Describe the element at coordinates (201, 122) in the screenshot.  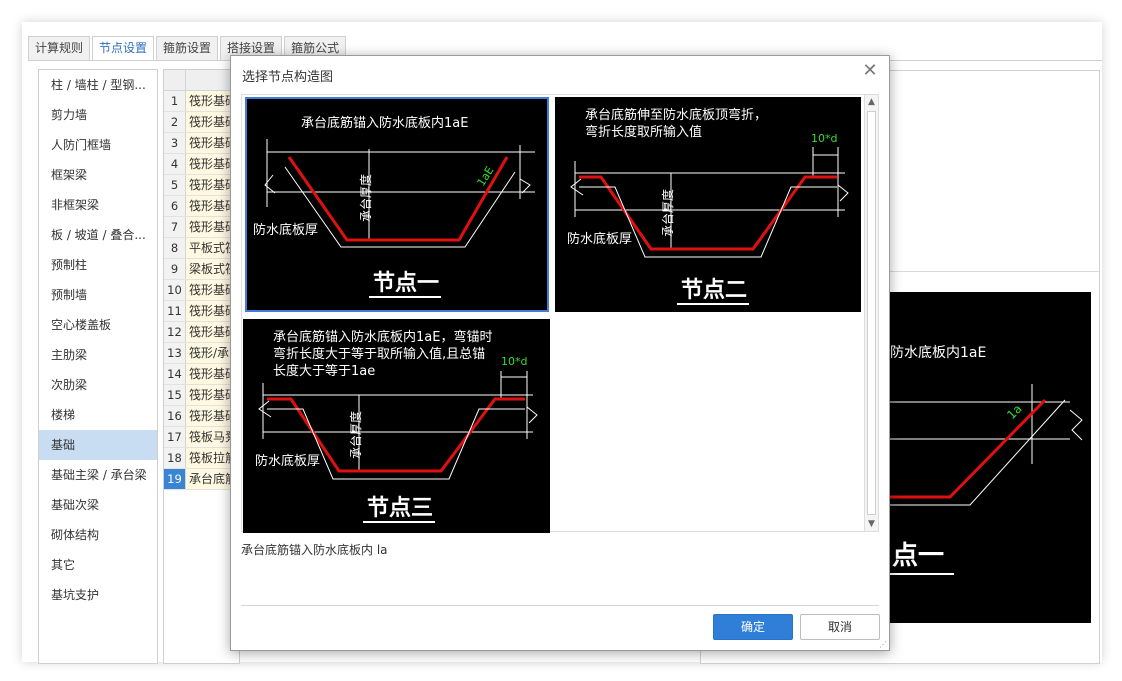
I see `table-row: 2 筏形基础` at that location.